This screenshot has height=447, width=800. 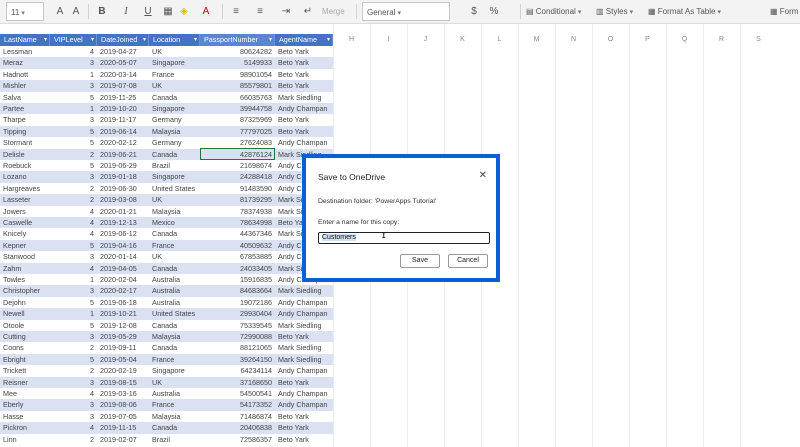 What do you see at coordinates (352, 177) in the screenshot?
I see `dialog-title: Save to OneDrive` at bounding box center [352, 177].